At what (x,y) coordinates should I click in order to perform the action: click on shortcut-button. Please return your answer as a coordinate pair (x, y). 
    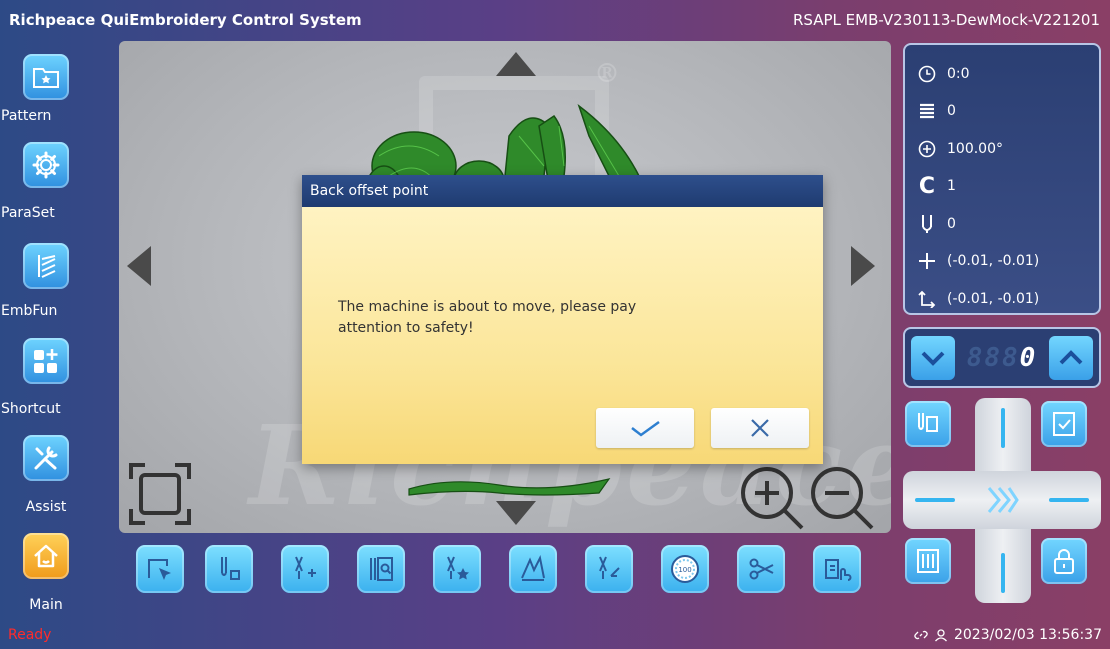
    Looking at the image, I should click on (46, 361).